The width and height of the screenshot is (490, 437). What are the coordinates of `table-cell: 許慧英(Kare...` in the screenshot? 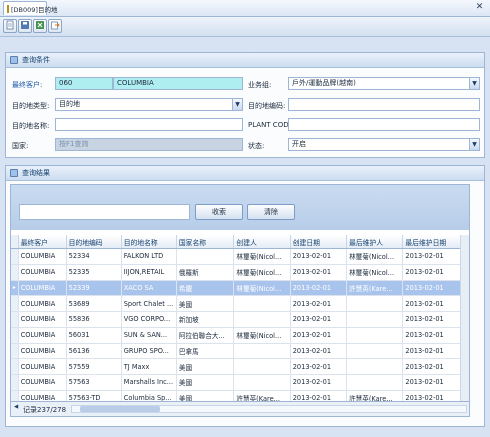 It's located at (375, 288).